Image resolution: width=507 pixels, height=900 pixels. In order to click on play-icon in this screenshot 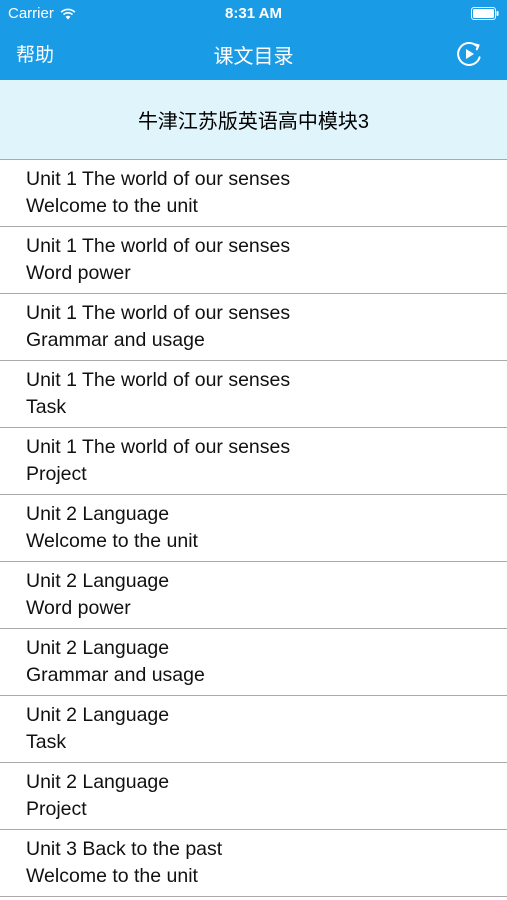, I will do `click(469, 54)`.